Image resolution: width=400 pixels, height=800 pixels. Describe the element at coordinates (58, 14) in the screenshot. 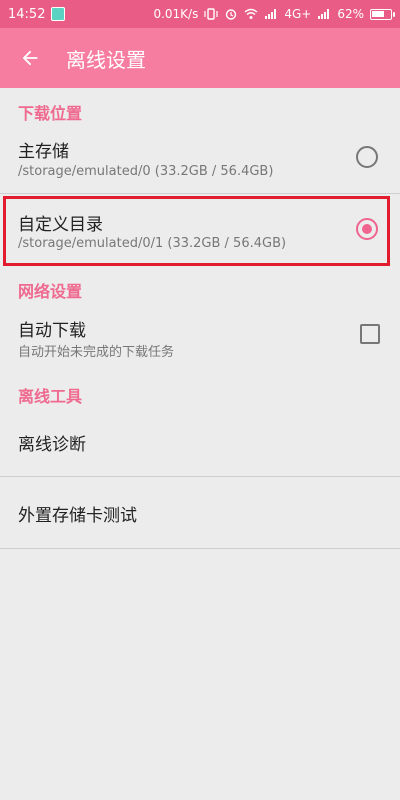

I see `app-notification-icon` at that location.